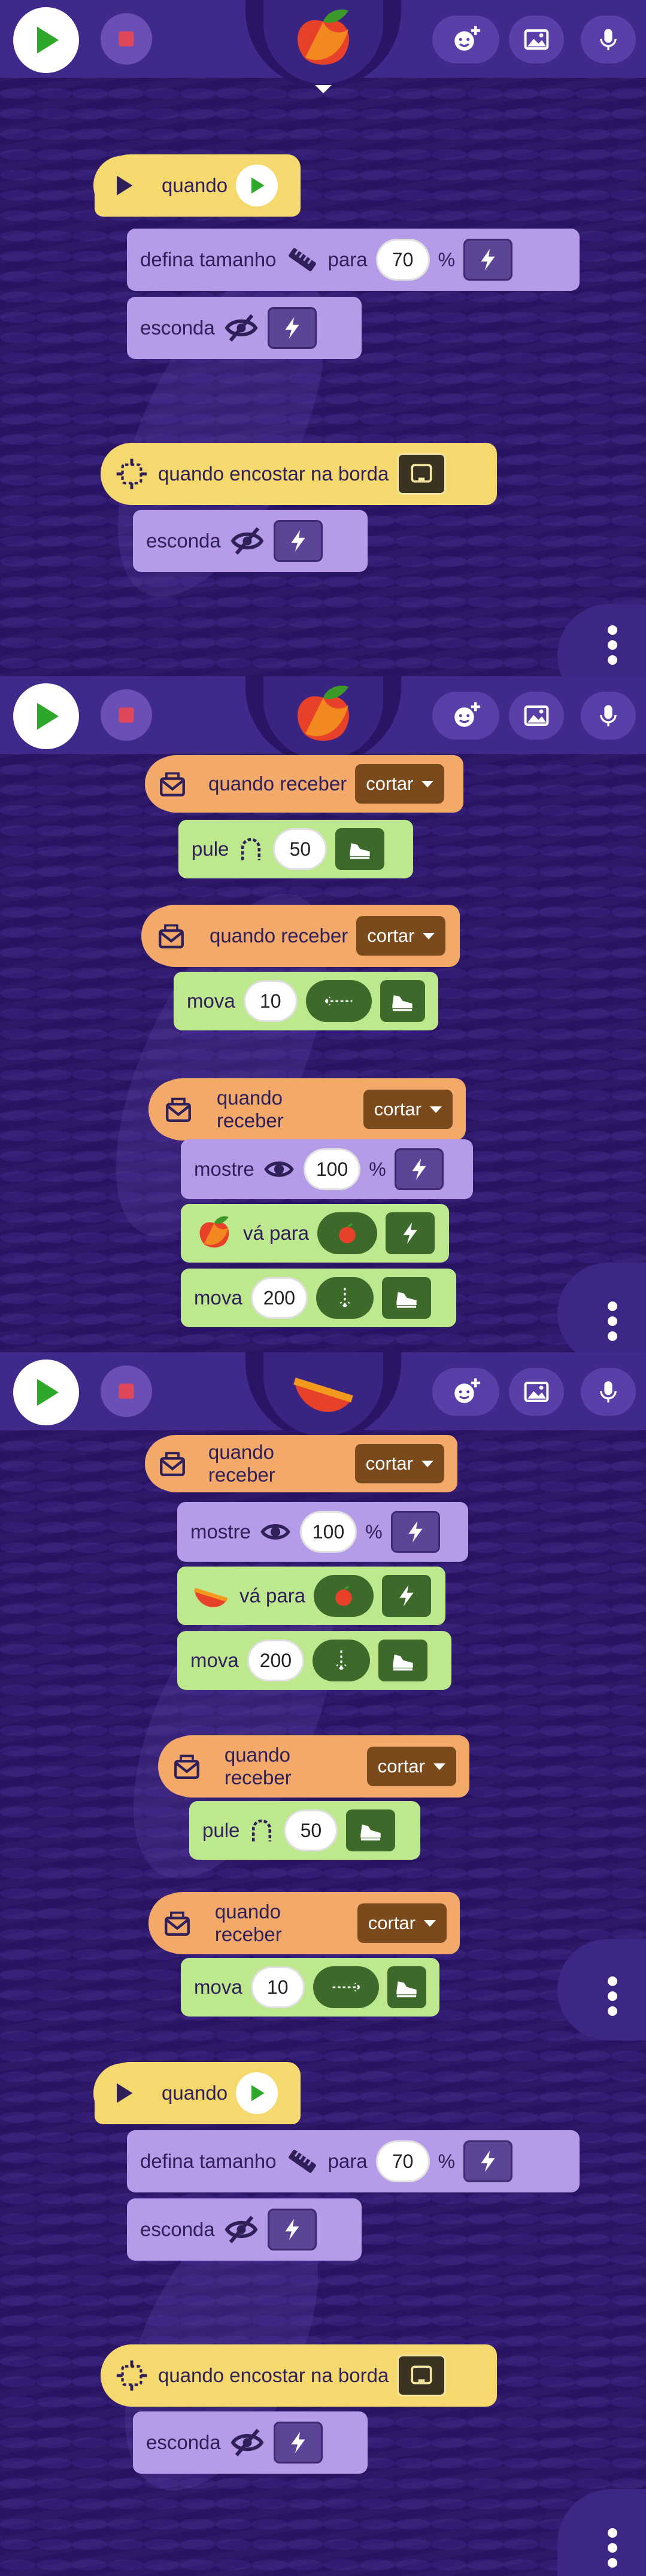 The width and height of the screenshot is (646, 2576). I want to click on play-hat-icon, so click(123, 185).